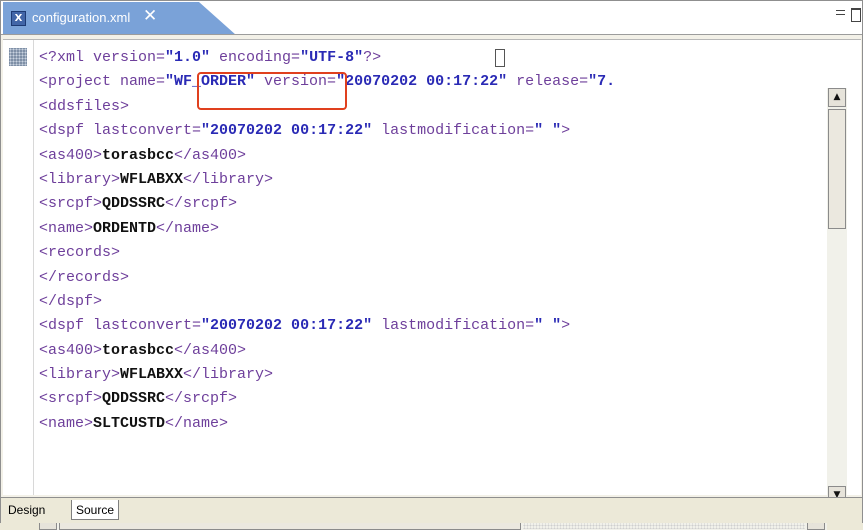  I want to click on highlight-annotation-box, so click(272, 91).